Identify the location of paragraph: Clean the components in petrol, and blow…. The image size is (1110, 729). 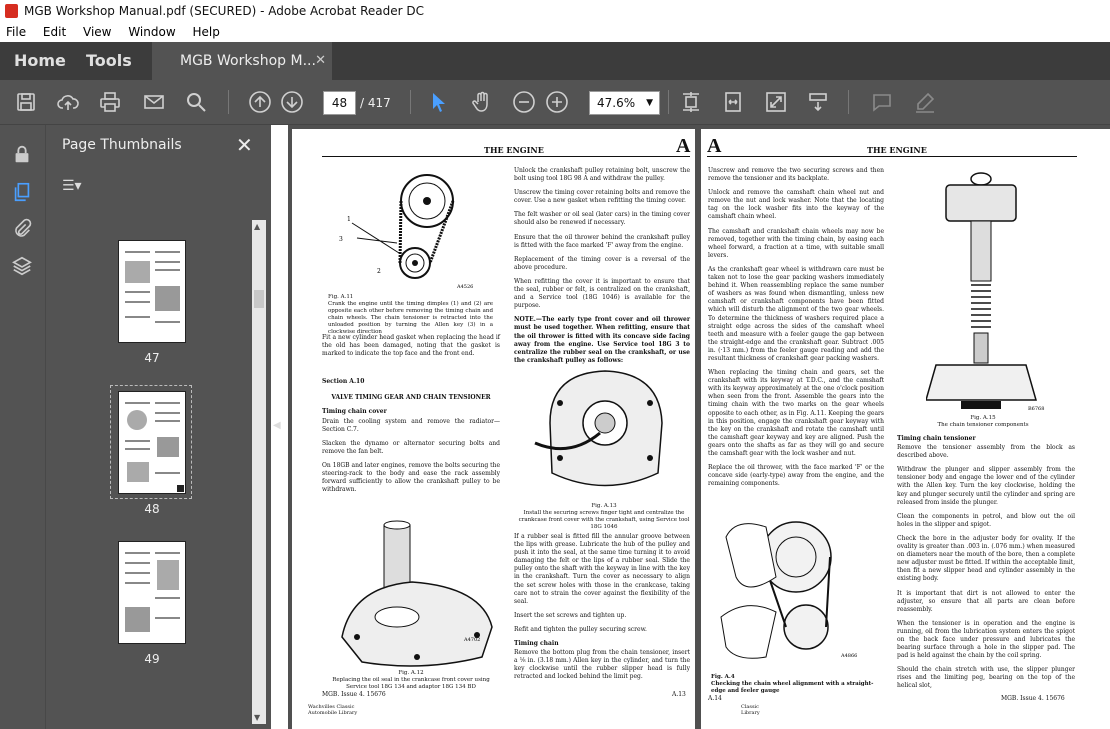
(986, 520).